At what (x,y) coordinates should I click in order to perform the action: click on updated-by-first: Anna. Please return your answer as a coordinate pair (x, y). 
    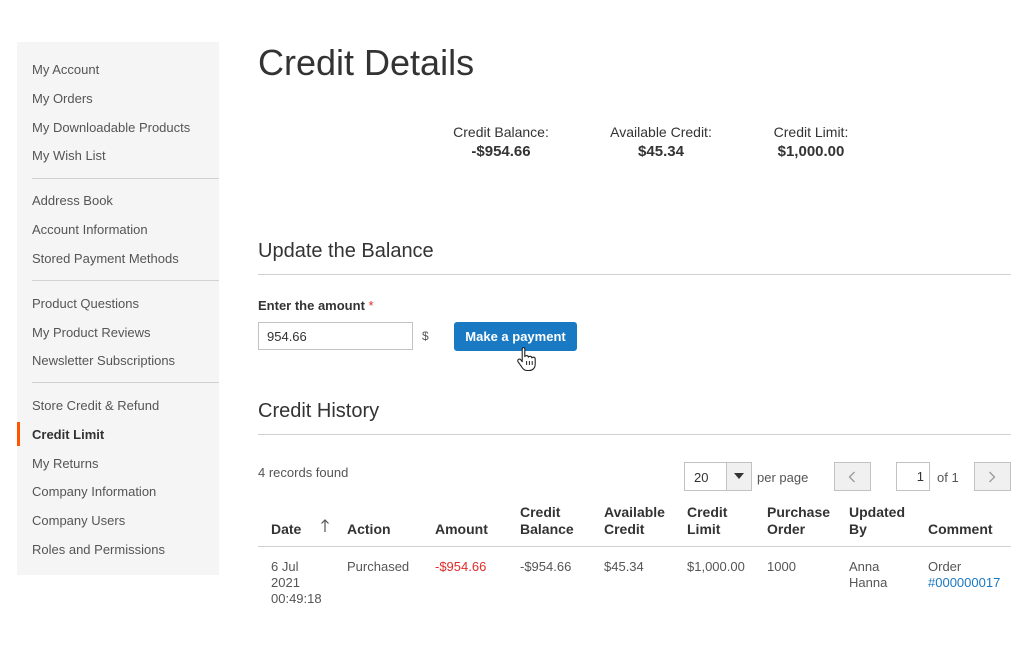
    Looking at the image, I should click on (864, 566).